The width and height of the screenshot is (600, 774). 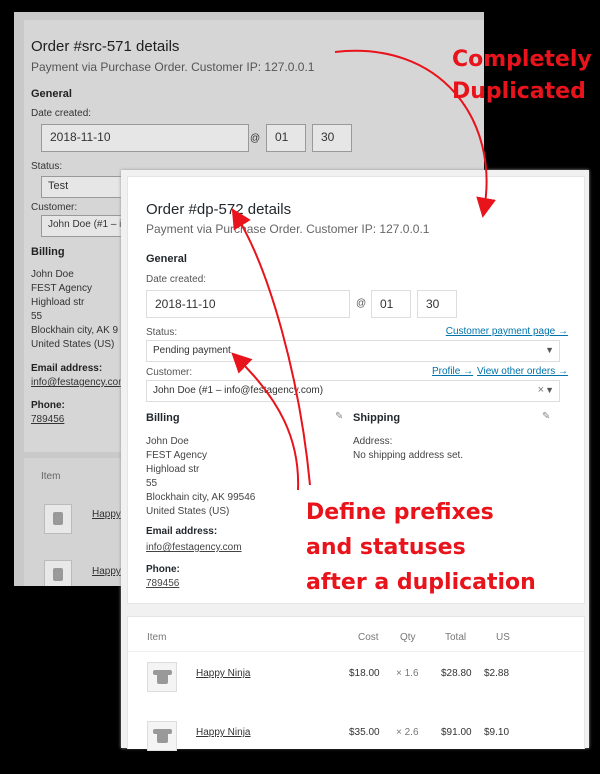 I want to click on completely-duplicated-callout: Completely Duplicated, so click(x=522, y=76).